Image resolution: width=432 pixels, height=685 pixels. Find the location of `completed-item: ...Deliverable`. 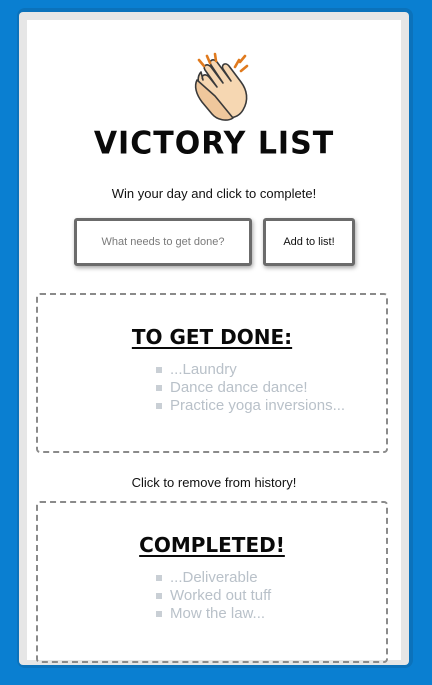

completed-item: ...Deliverable is located at coordinates (213, 578).